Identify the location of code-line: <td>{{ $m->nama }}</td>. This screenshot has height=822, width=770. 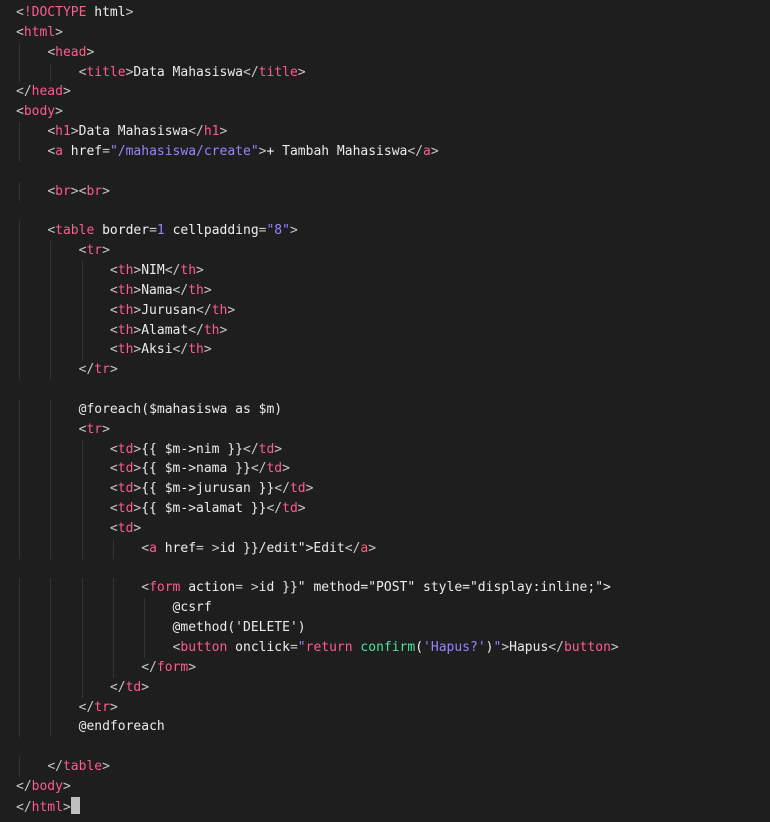
(317, 469).